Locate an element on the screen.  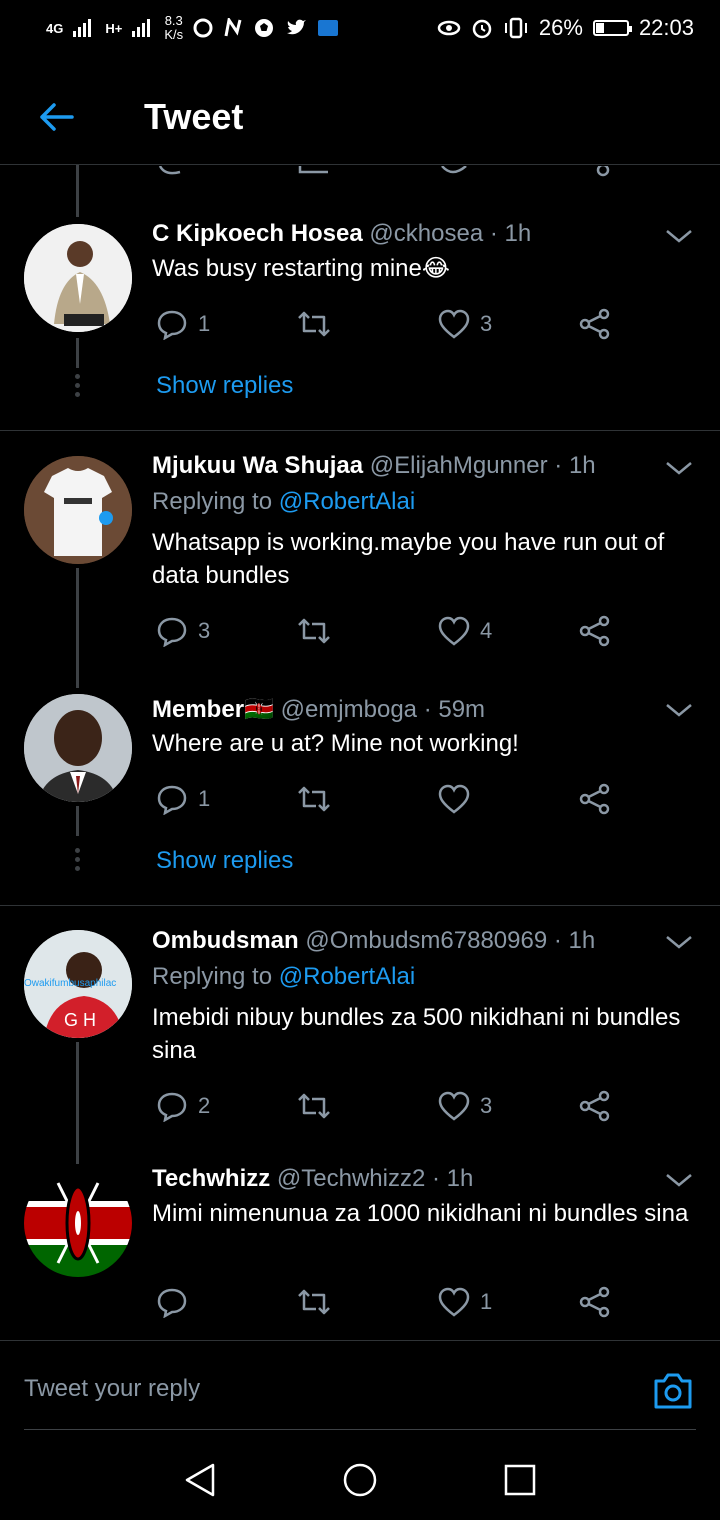
like-count: 4 is located at coordinates (486, 630).